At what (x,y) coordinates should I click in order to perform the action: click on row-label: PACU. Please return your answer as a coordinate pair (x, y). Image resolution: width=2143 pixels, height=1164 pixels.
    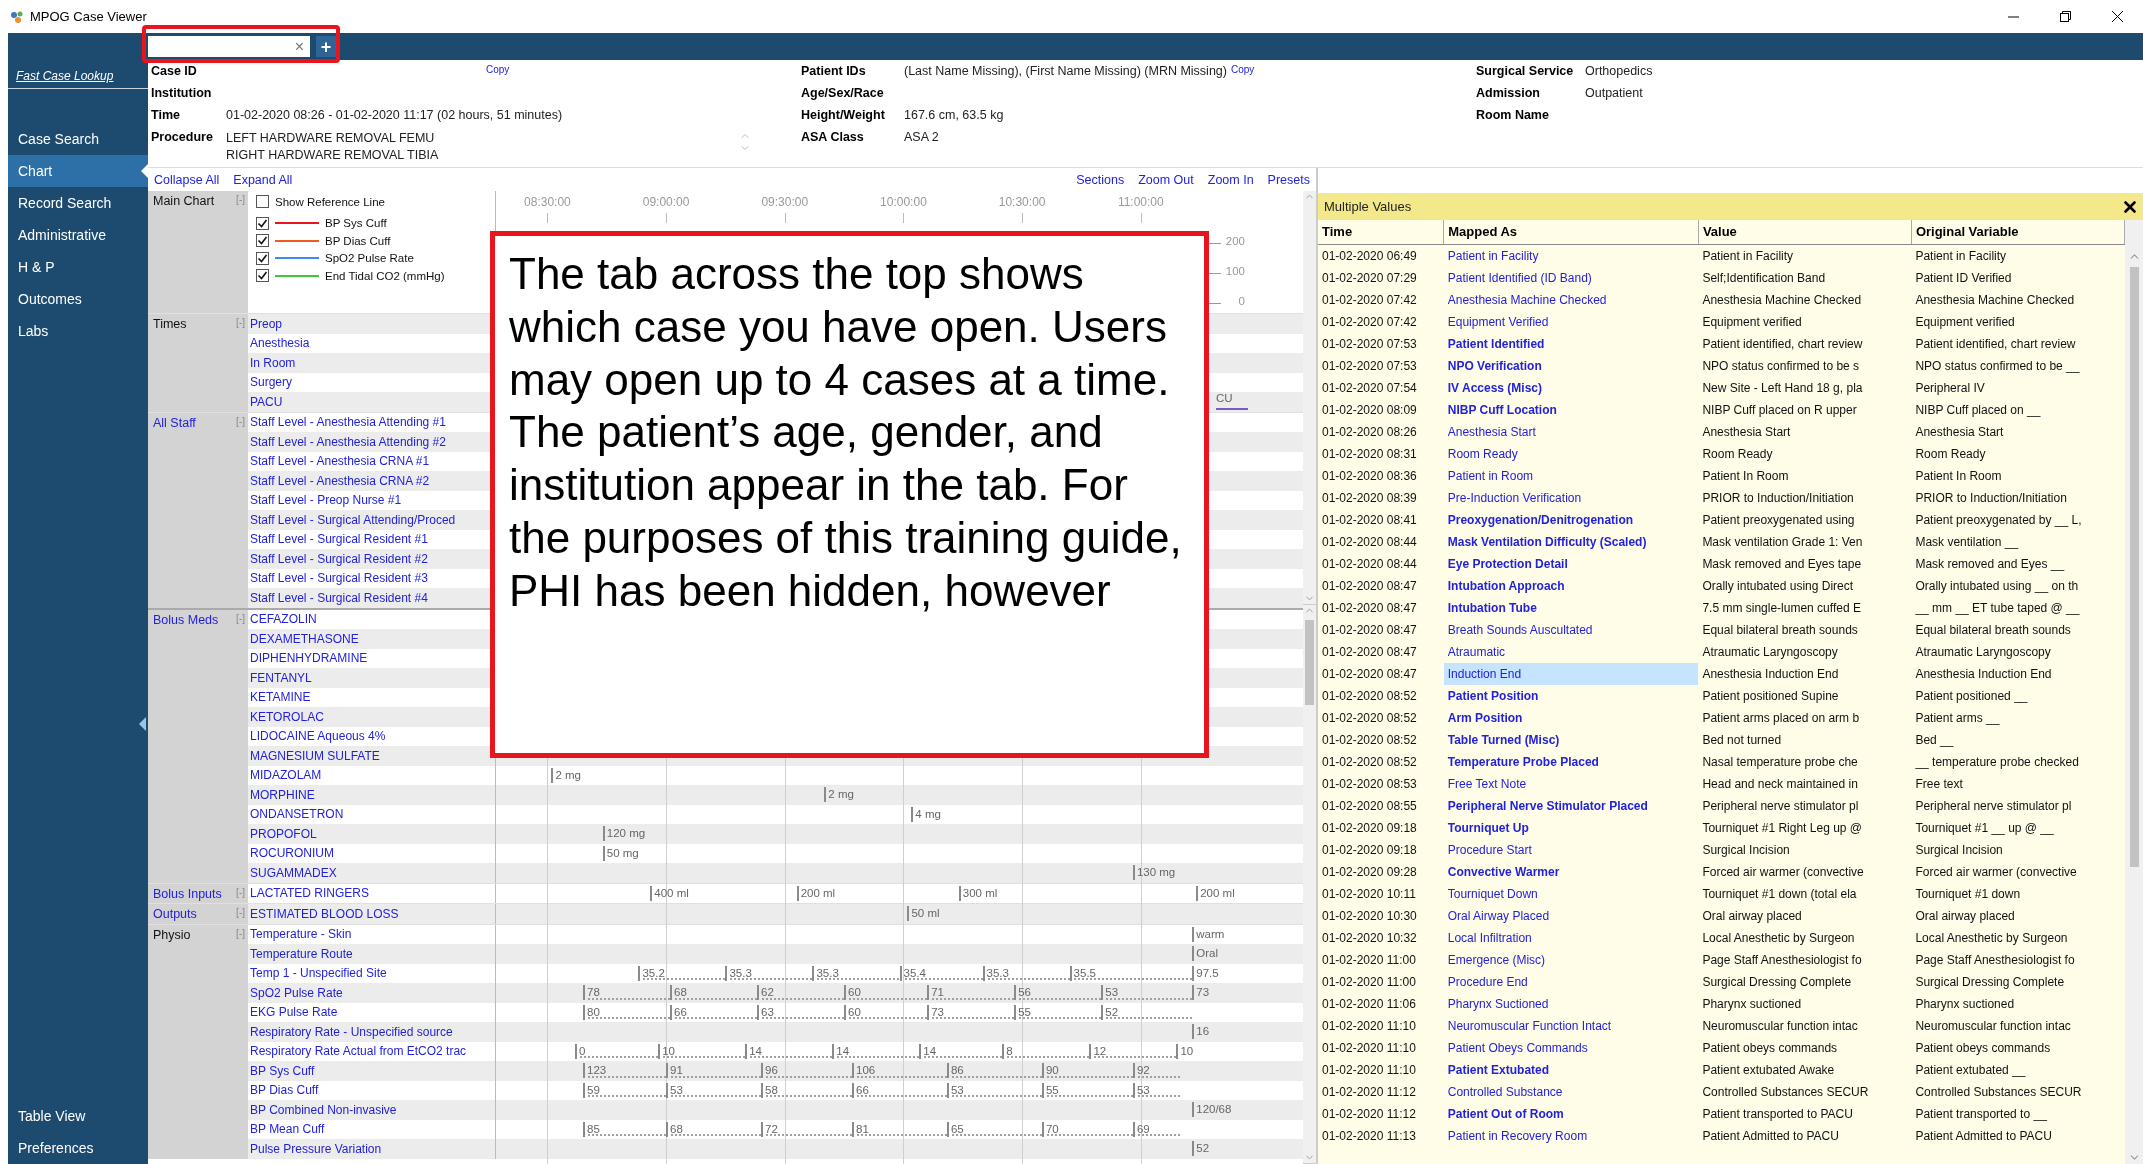
    Looking at the image, I should click on (266, 401).